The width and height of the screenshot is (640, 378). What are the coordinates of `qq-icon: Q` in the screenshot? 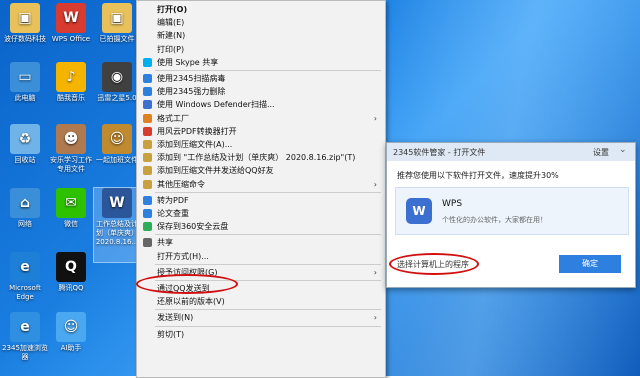 It's located at (71, 267).